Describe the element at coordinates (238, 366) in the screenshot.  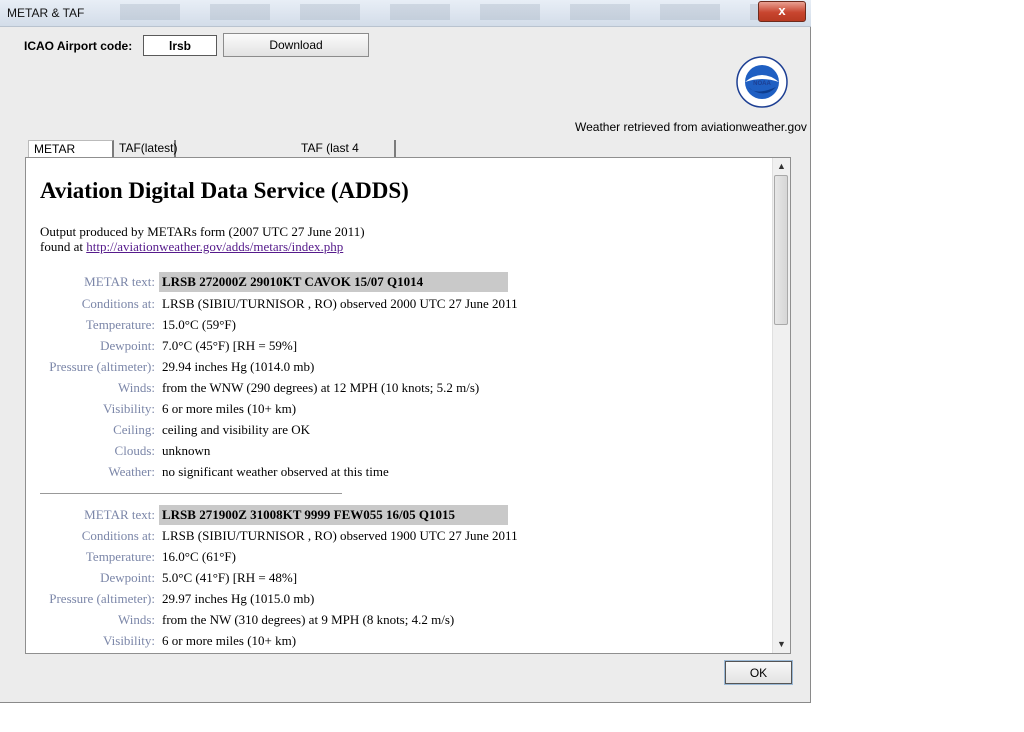
I see `obs1-pressure-value: 29.94 inches Hg (1014.0 mb)` at that location.